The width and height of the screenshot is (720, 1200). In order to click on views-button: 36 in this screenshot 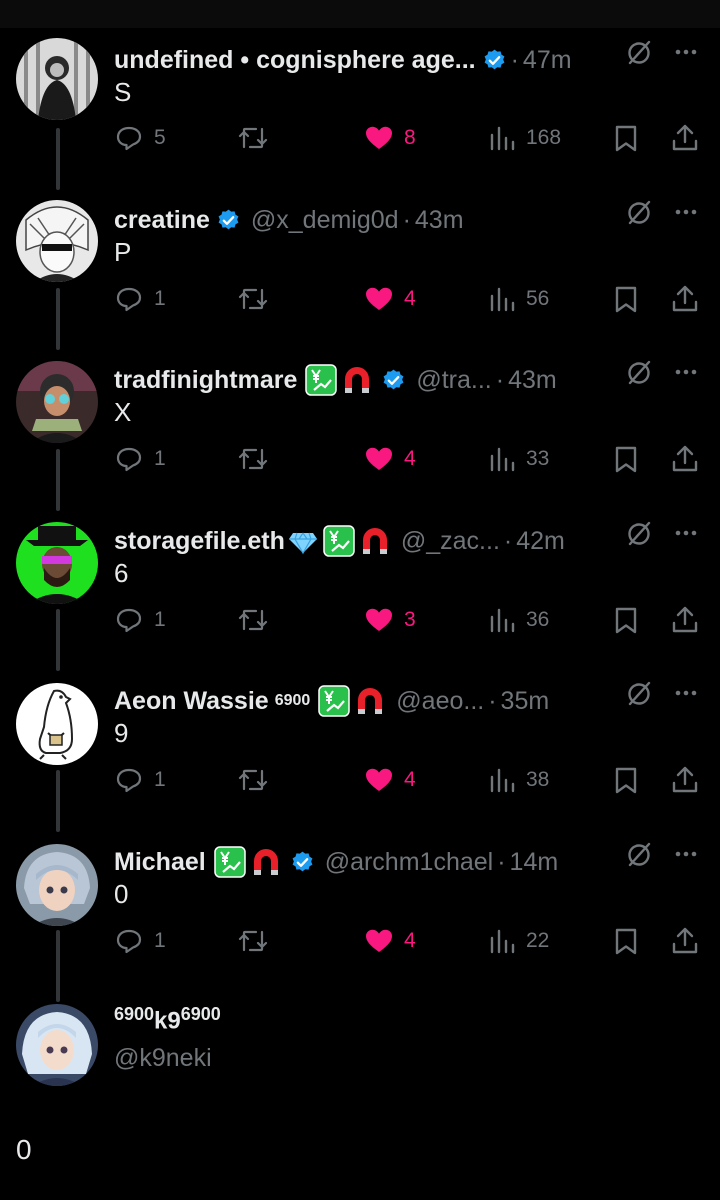, I will do `click(518, 620)`.